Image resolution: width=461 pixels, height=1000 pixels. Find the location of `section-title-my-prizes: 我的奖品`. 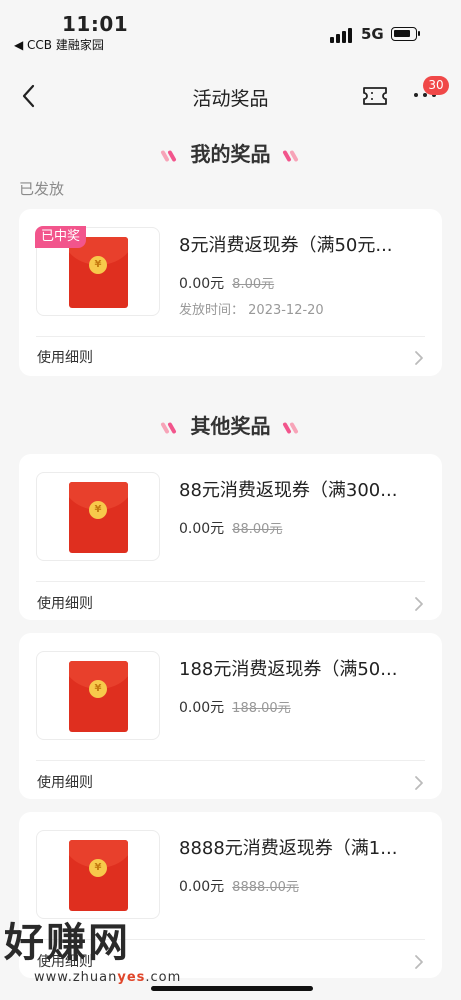

section-title-my-prizes: 我的奖品 is located at coordinates (230, 152).